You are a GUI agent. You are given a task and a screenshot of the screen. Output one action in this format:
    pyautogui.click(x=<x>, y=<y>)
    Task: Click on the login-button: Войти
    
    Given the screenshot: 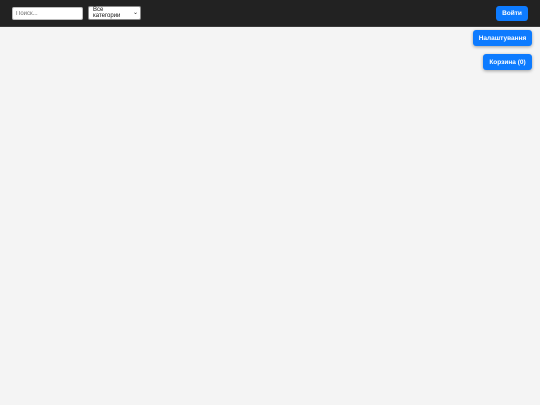 What is the action you would take?
    pyautogui.click(x=512, y=13)
    